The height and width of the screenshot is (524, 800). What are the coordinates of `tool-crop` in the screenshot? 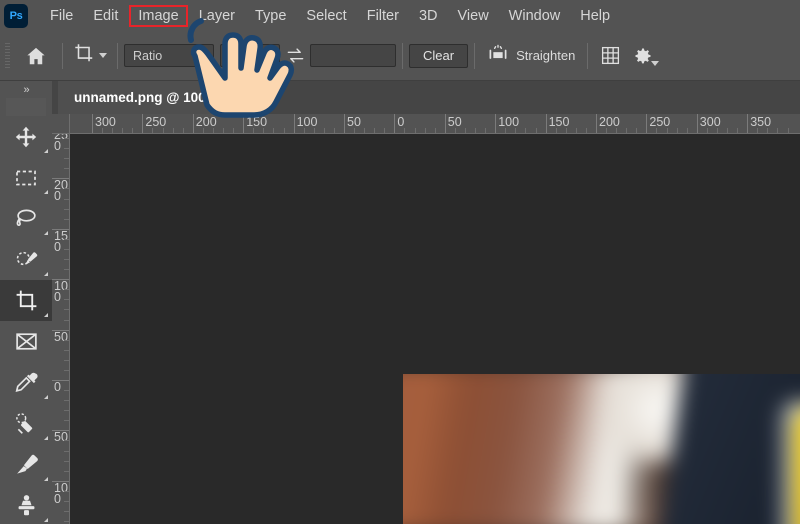 It's located at (26, 300).